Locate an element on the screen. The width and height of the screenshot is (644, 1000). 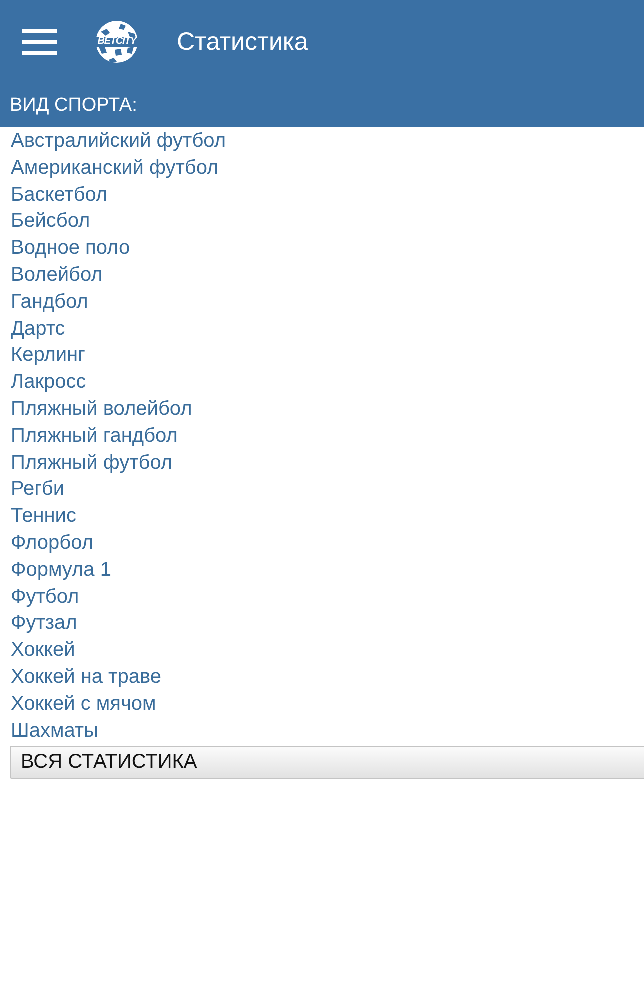
sport-link: Хоккей с мячом is located at coordinates (83, 704).